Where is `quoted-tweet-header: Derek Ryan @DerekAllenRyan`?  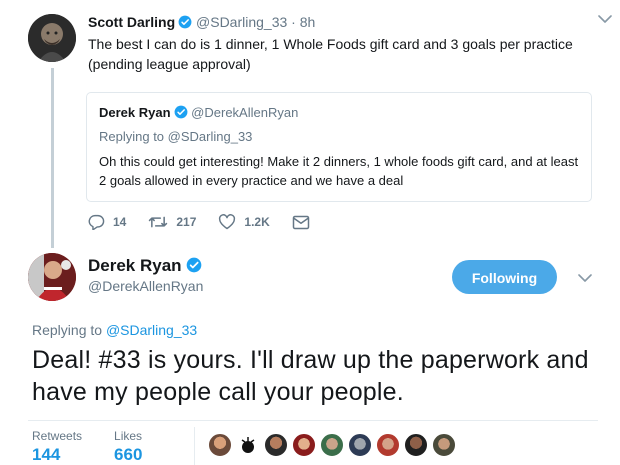
quoted-tweet-header: Derek Ryan @DerekAllenRyan is located at coordinates (339, 112).